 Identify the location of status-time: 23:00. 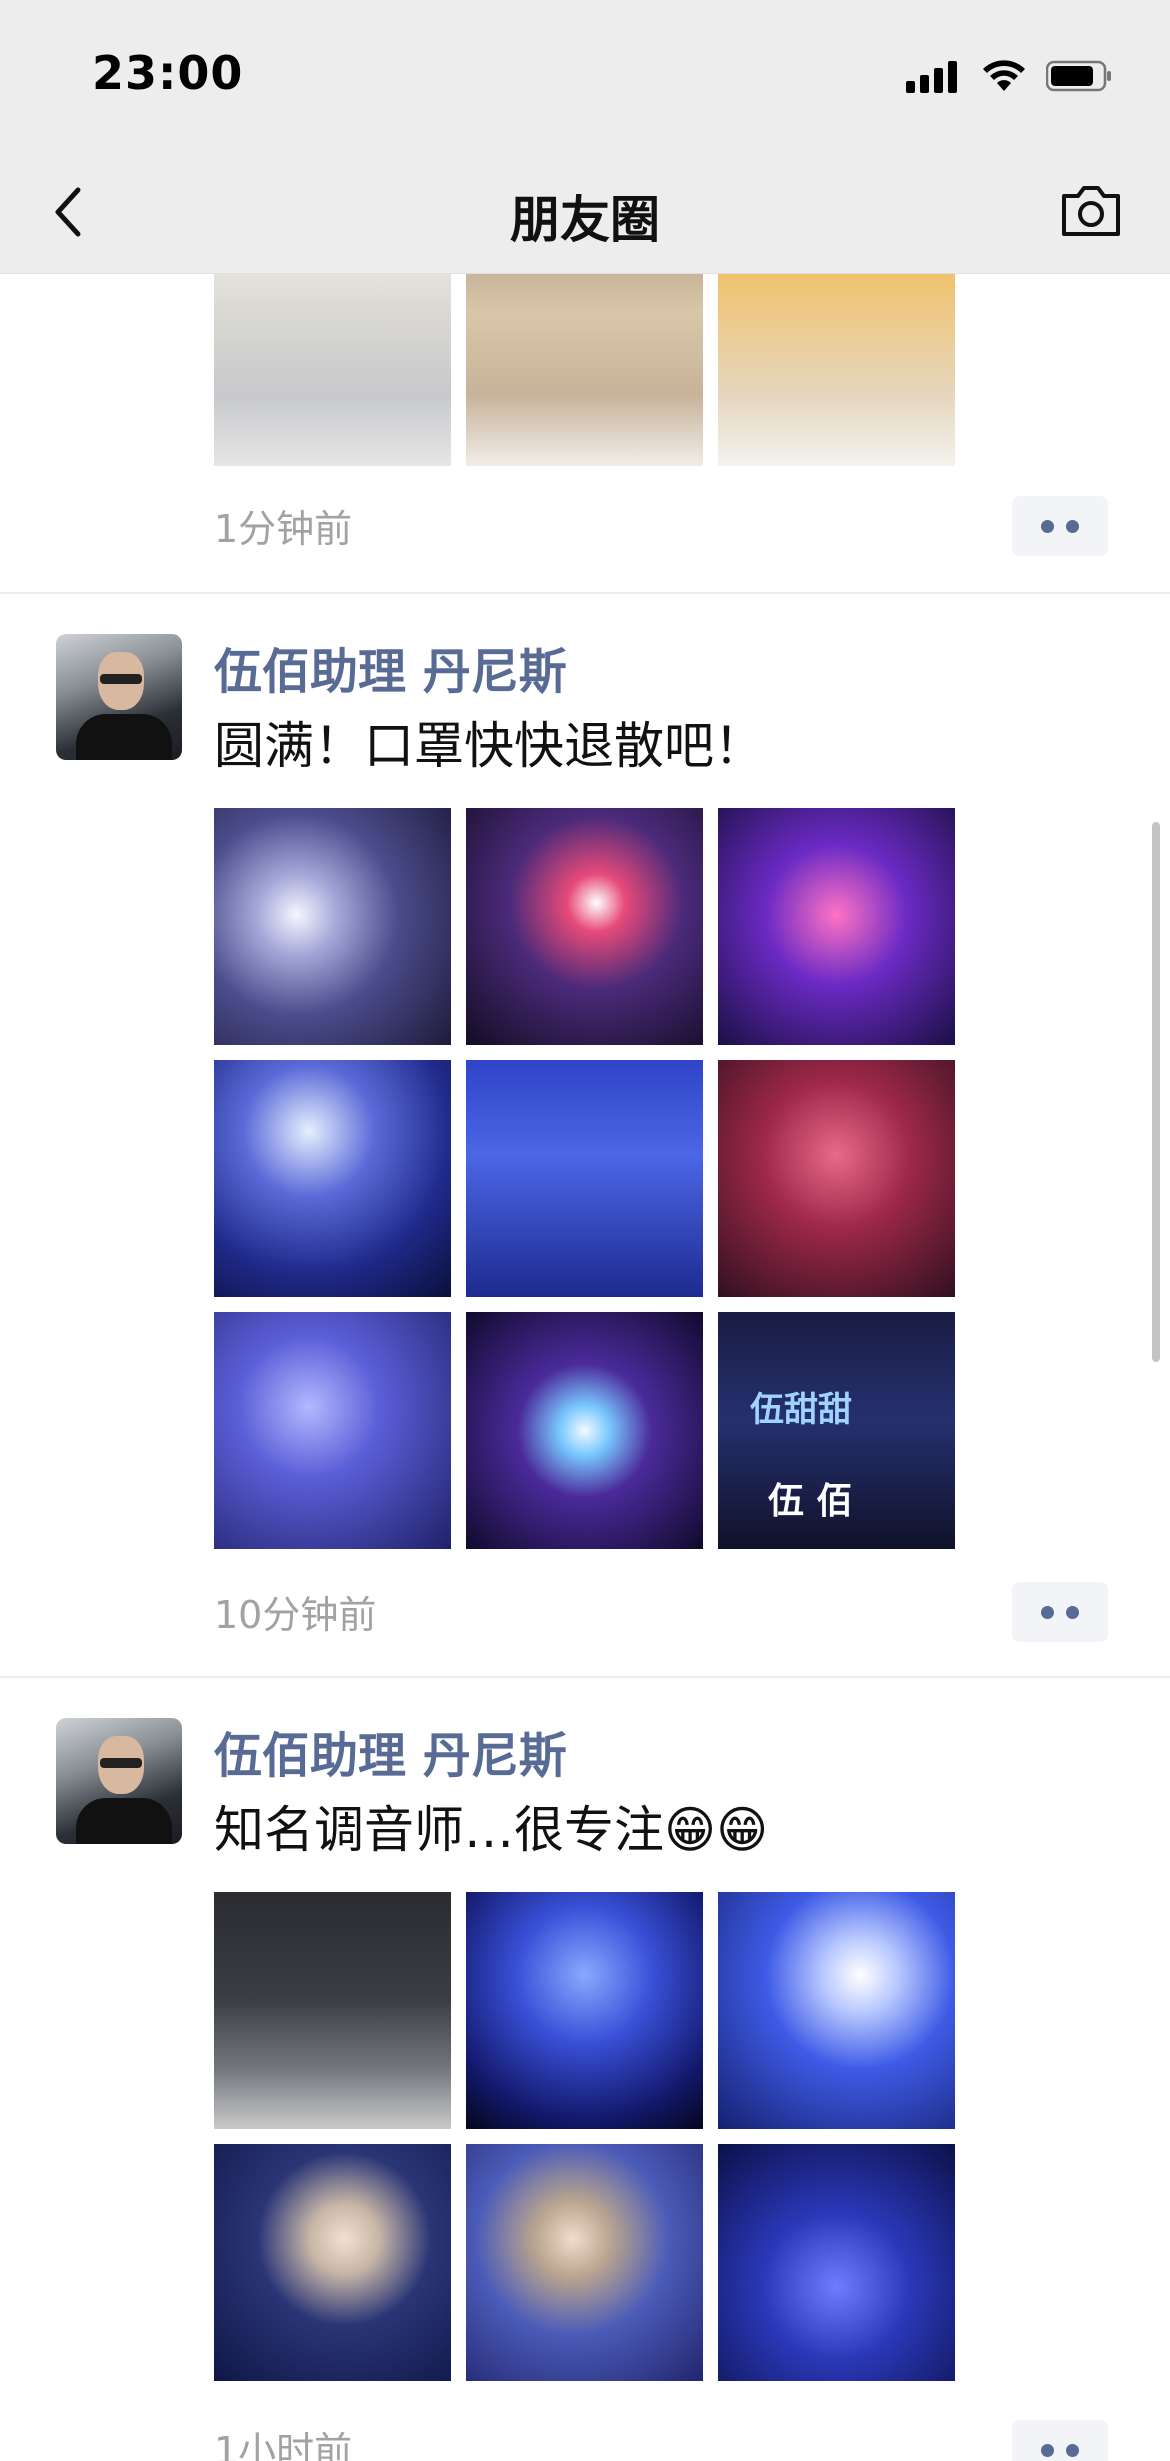
(168, 73).